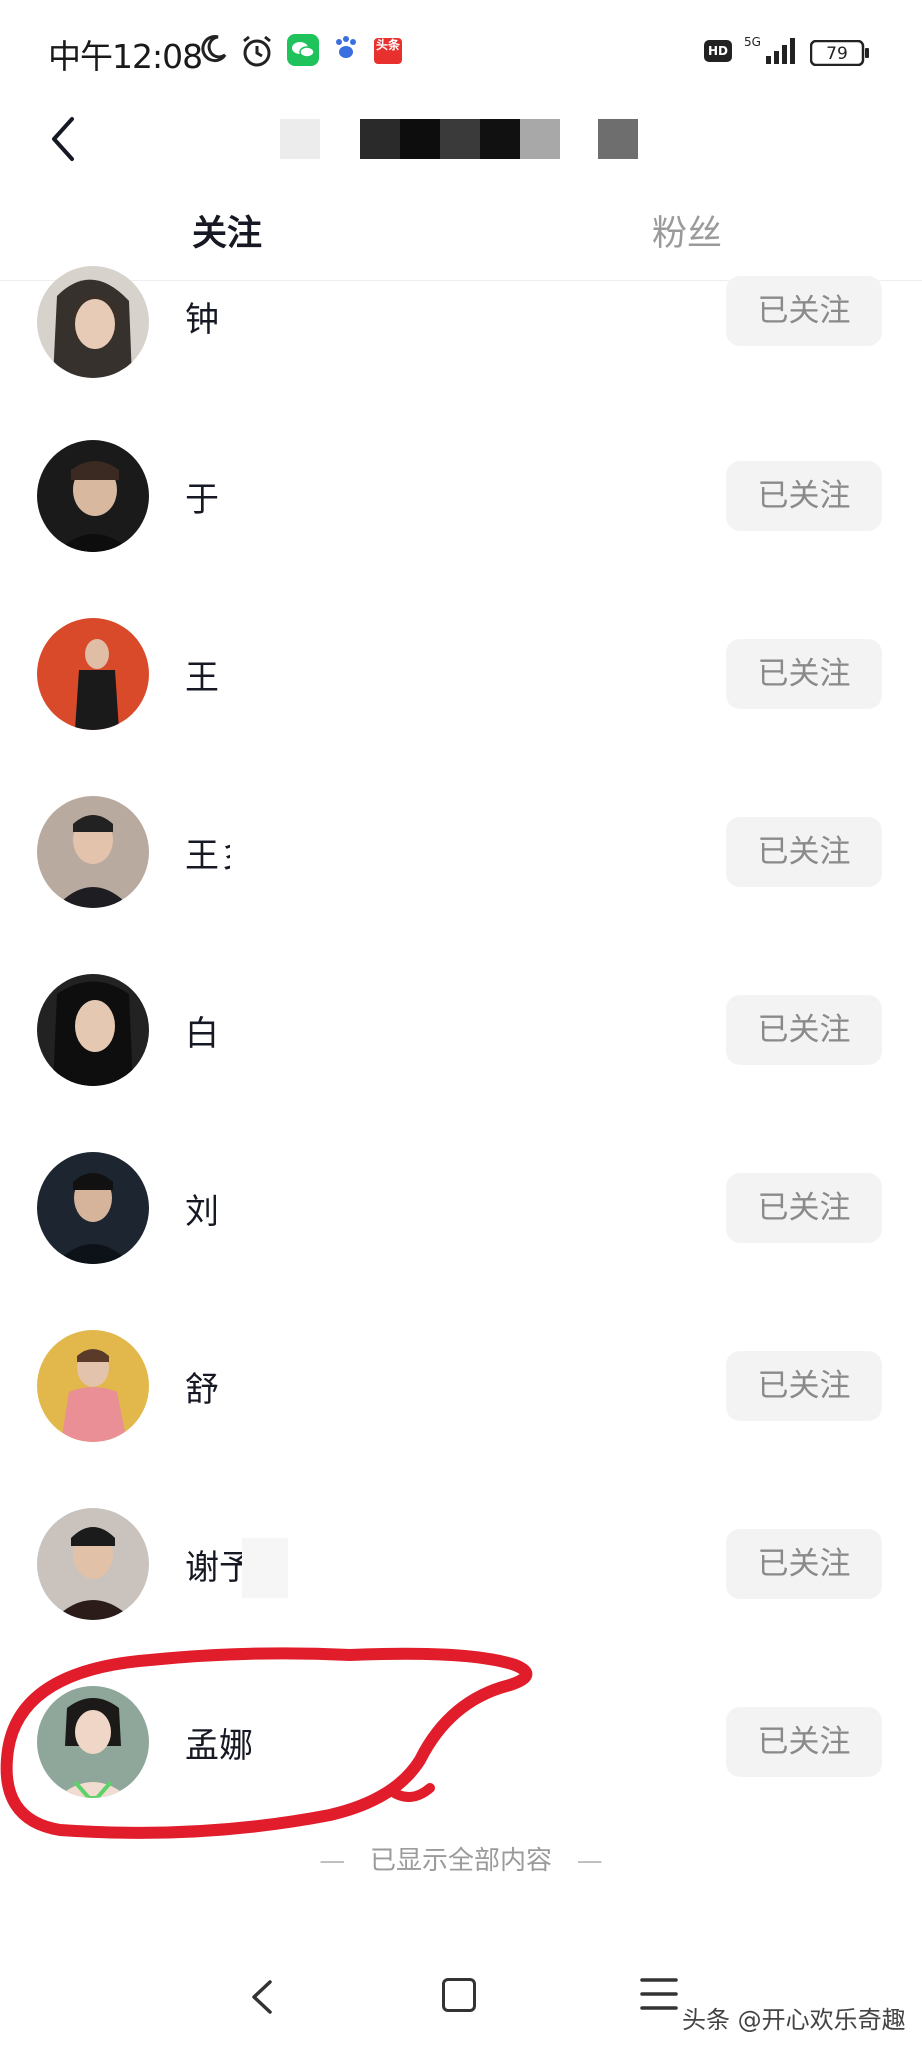 This screenshot has height=2048, width=922. What do you see at coordinates (461, 362) in the screenshot?
I see `list-item: 钟 已关注` at bounding box center [461, 362].